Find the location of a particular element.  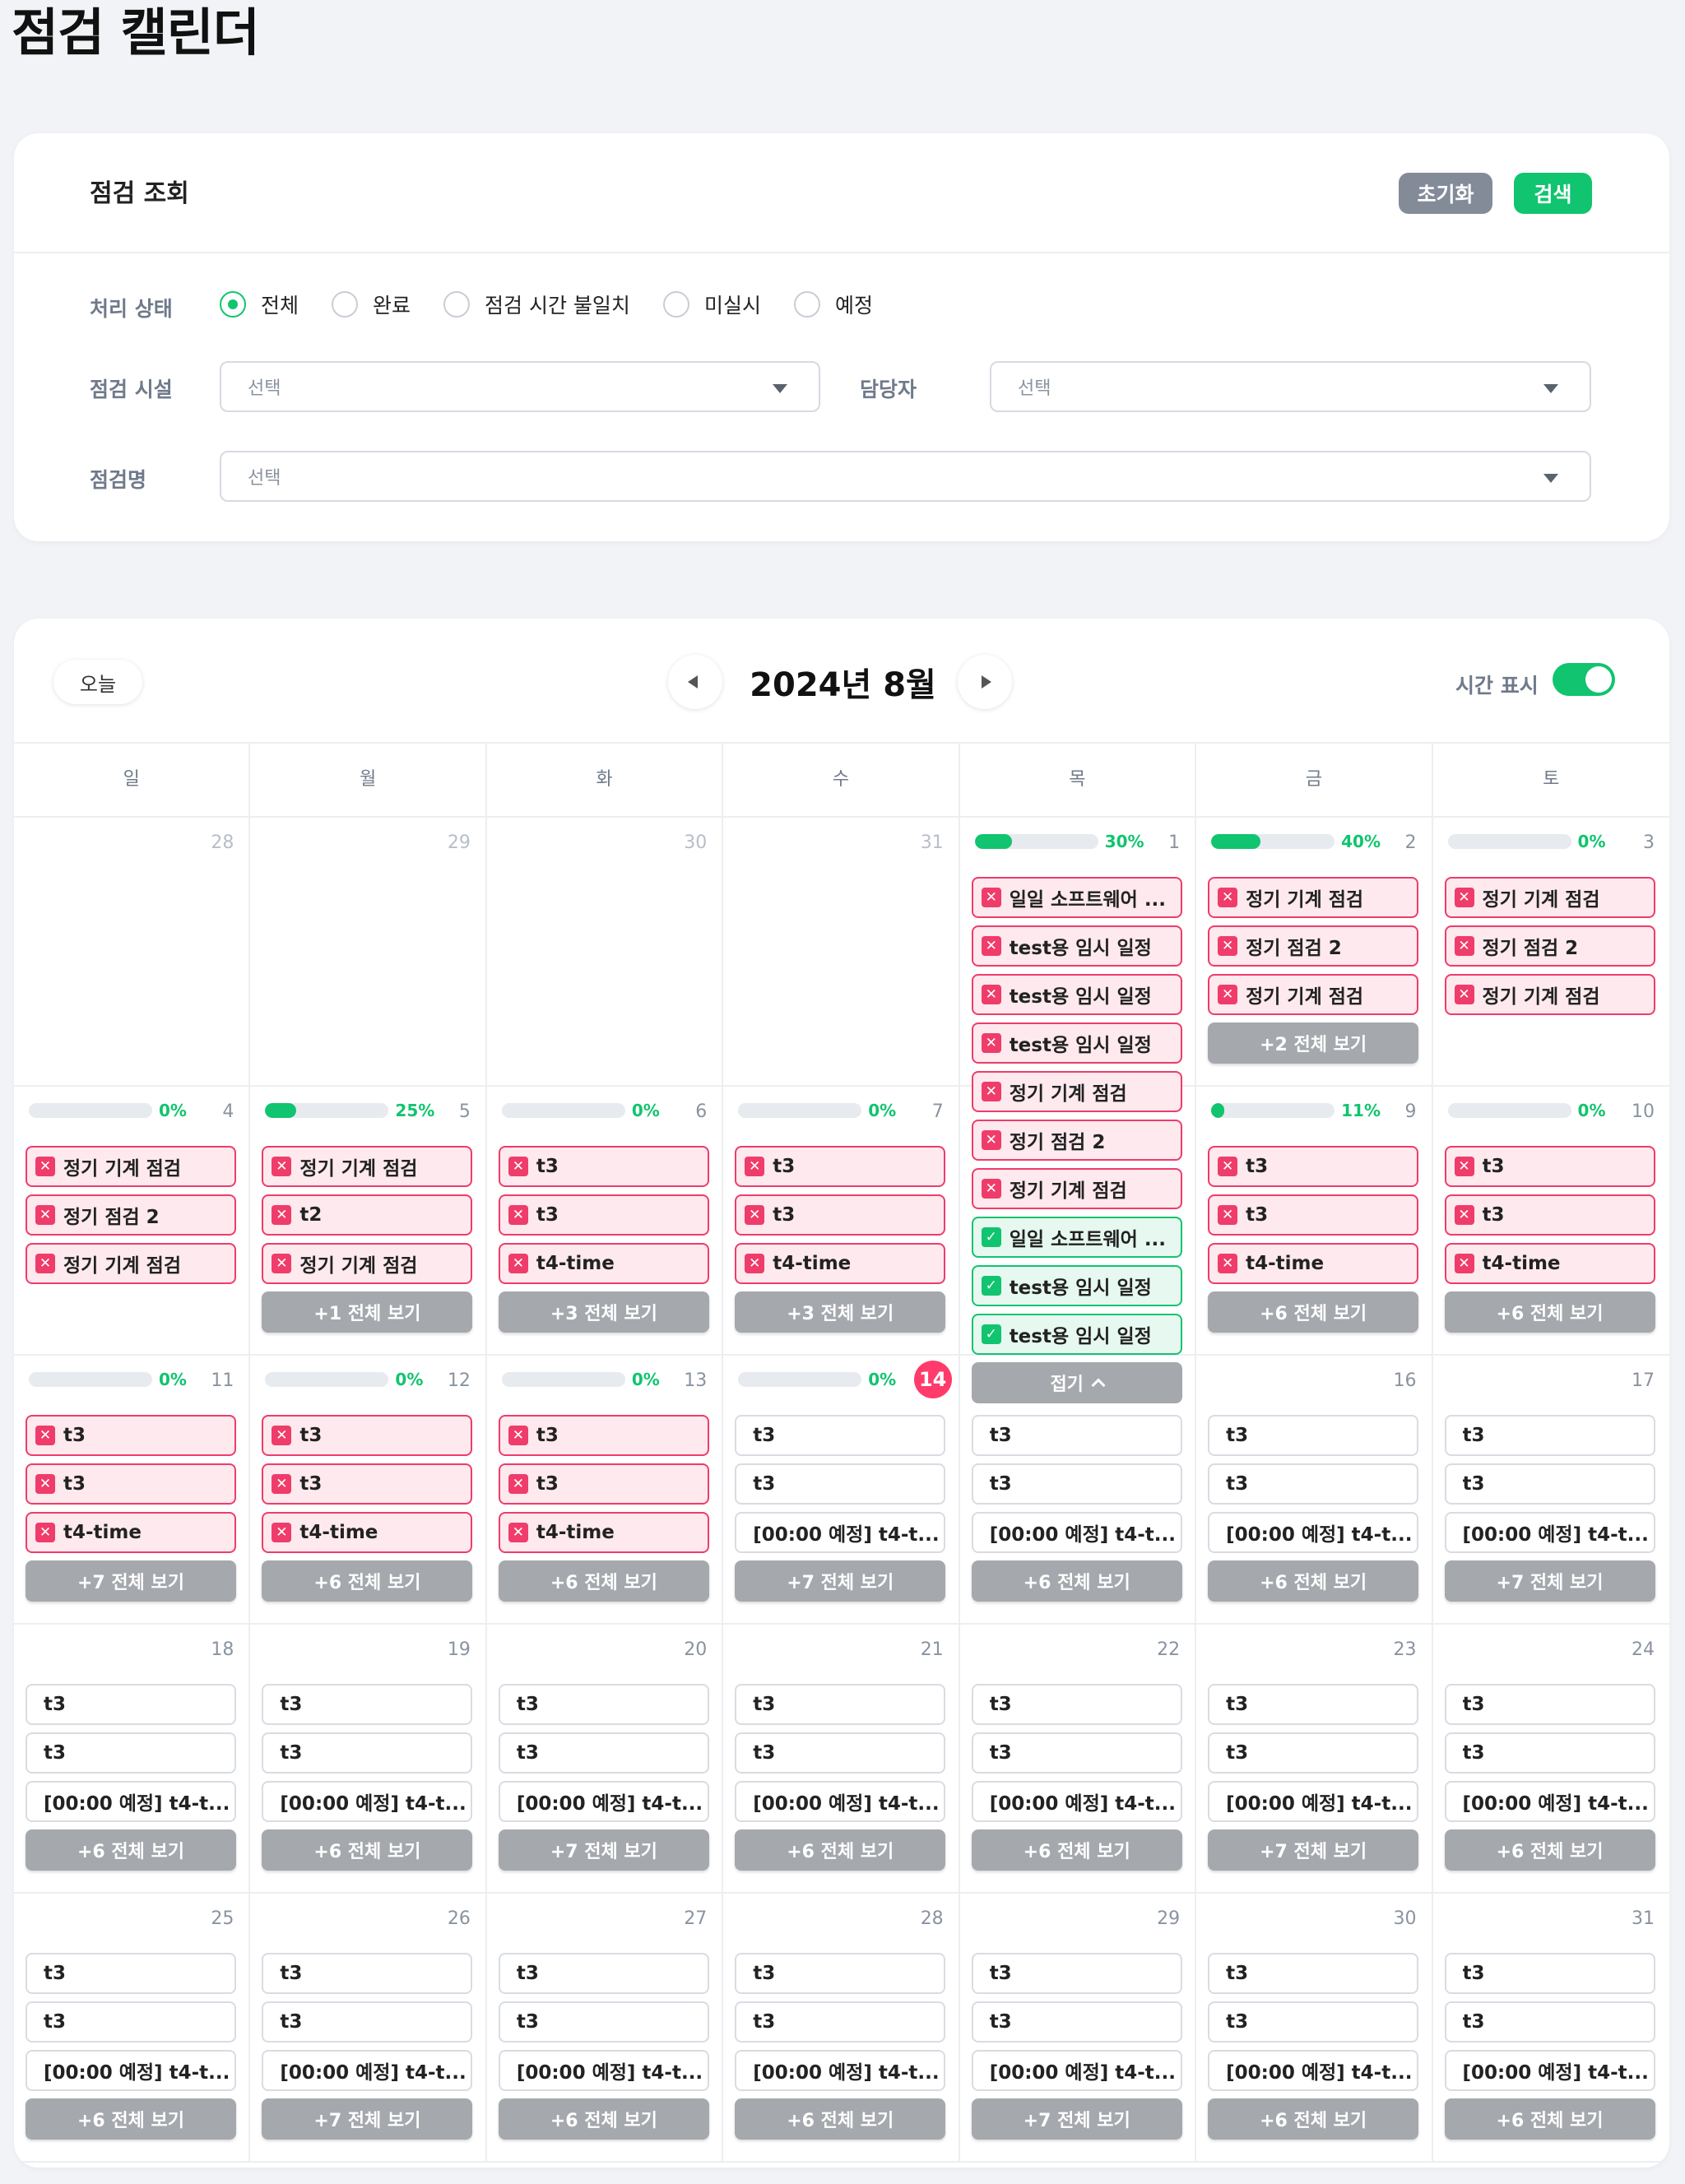

calendar-day-cell: 11 0% ✕ t3 ✕ t3 ✕ t4-time +7 전체 보기 is located at coordinates (132, 1489).